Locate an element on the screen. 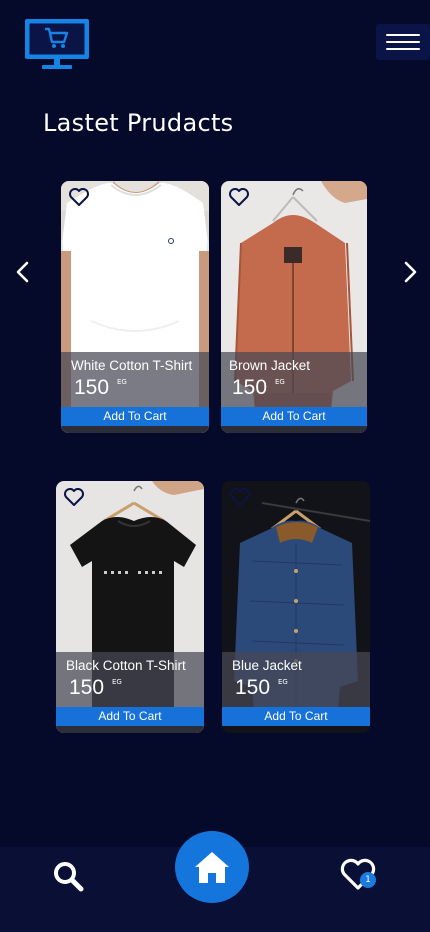  chevron-right-icon is located at coordinates (410, 272).